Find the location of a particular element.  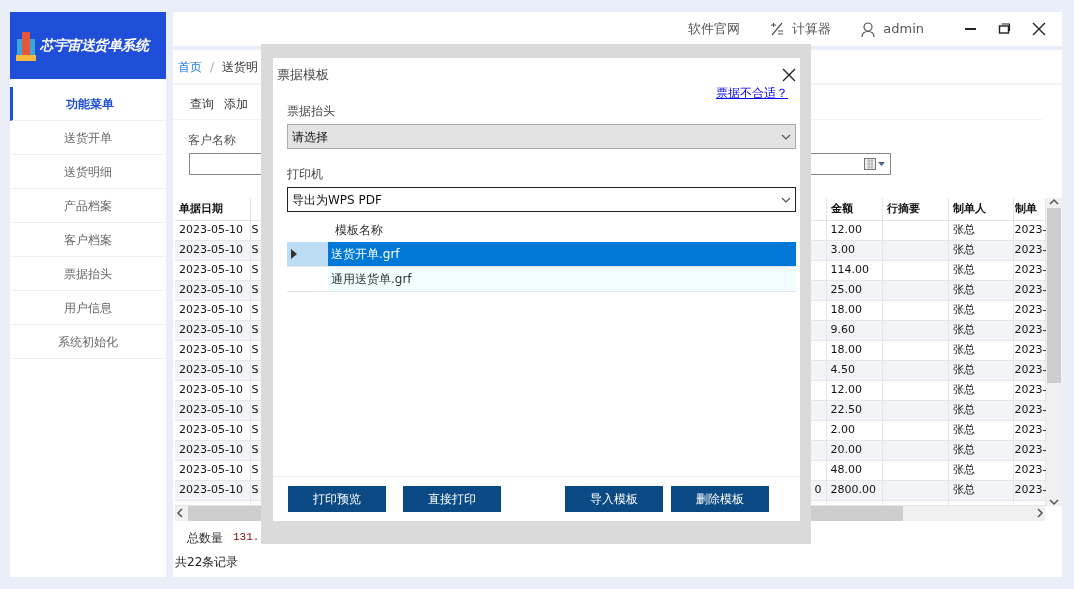

maximize-icon is located at coordinates (1005, 29).